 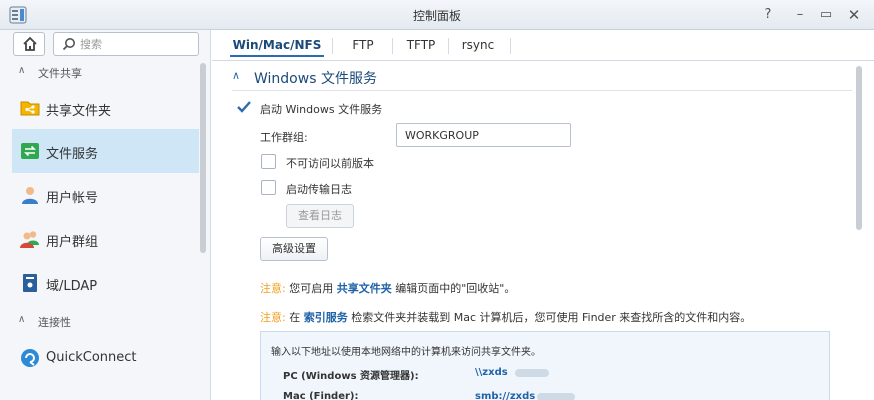 I want to click on enable-windows-service-checkbox, so click(x=243, y=107).